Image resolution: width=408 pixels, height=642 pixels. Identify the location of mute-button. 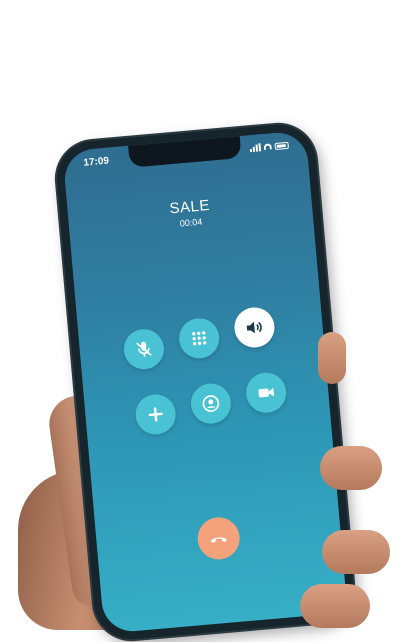
(143, 349).